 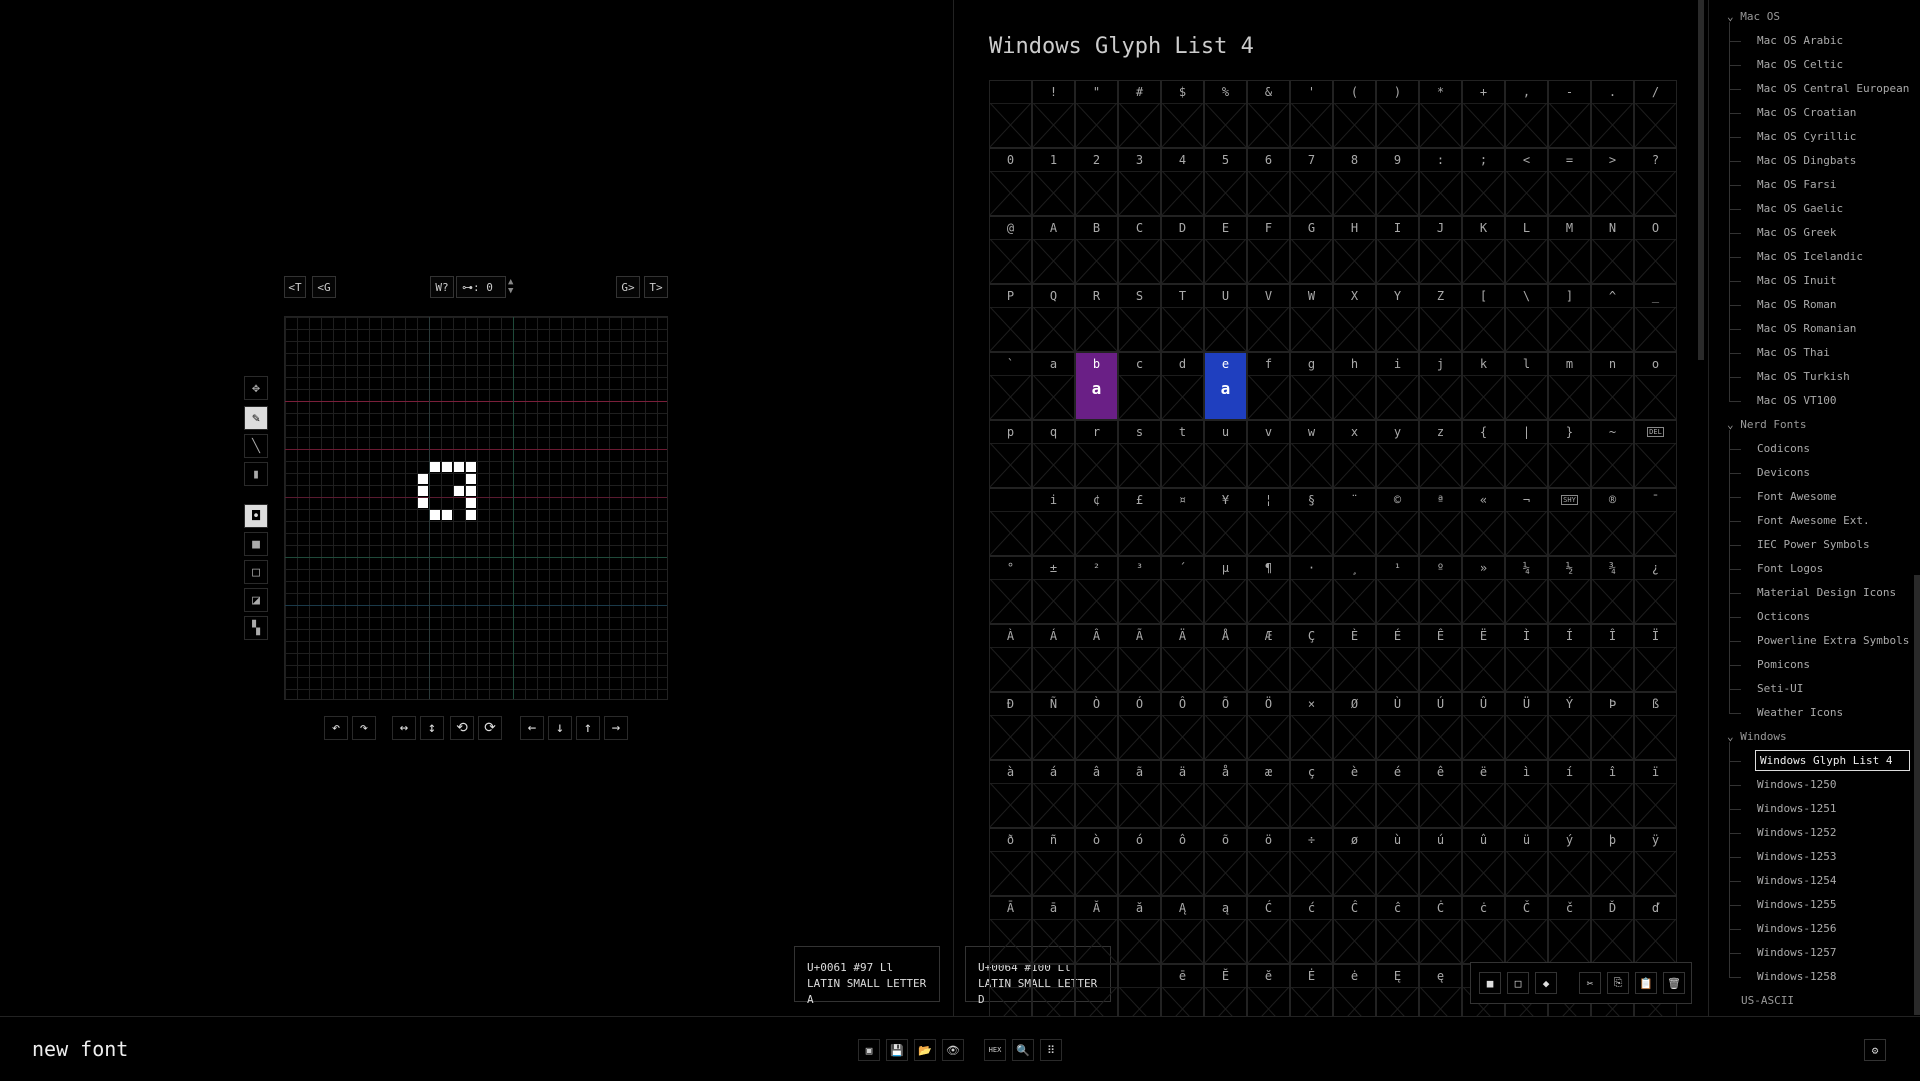 What do you see at coordinates (1225, 862) in the screenshot?
I see `glyph-cell: õ` at bounding box center [1225, 862].